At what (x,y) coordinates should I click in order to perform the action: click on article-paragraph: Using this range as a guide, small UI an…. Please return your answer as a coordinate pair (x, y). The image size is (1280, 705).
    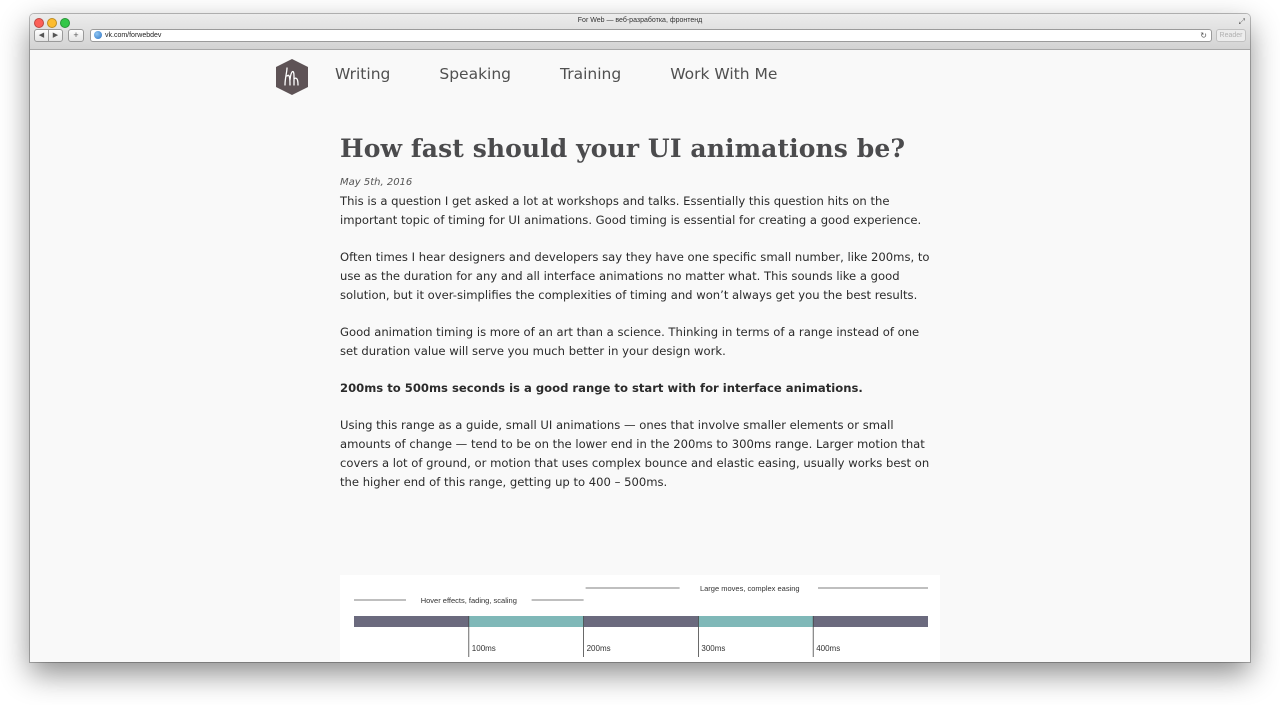
    Looking at the image, I should click on (635, 453).